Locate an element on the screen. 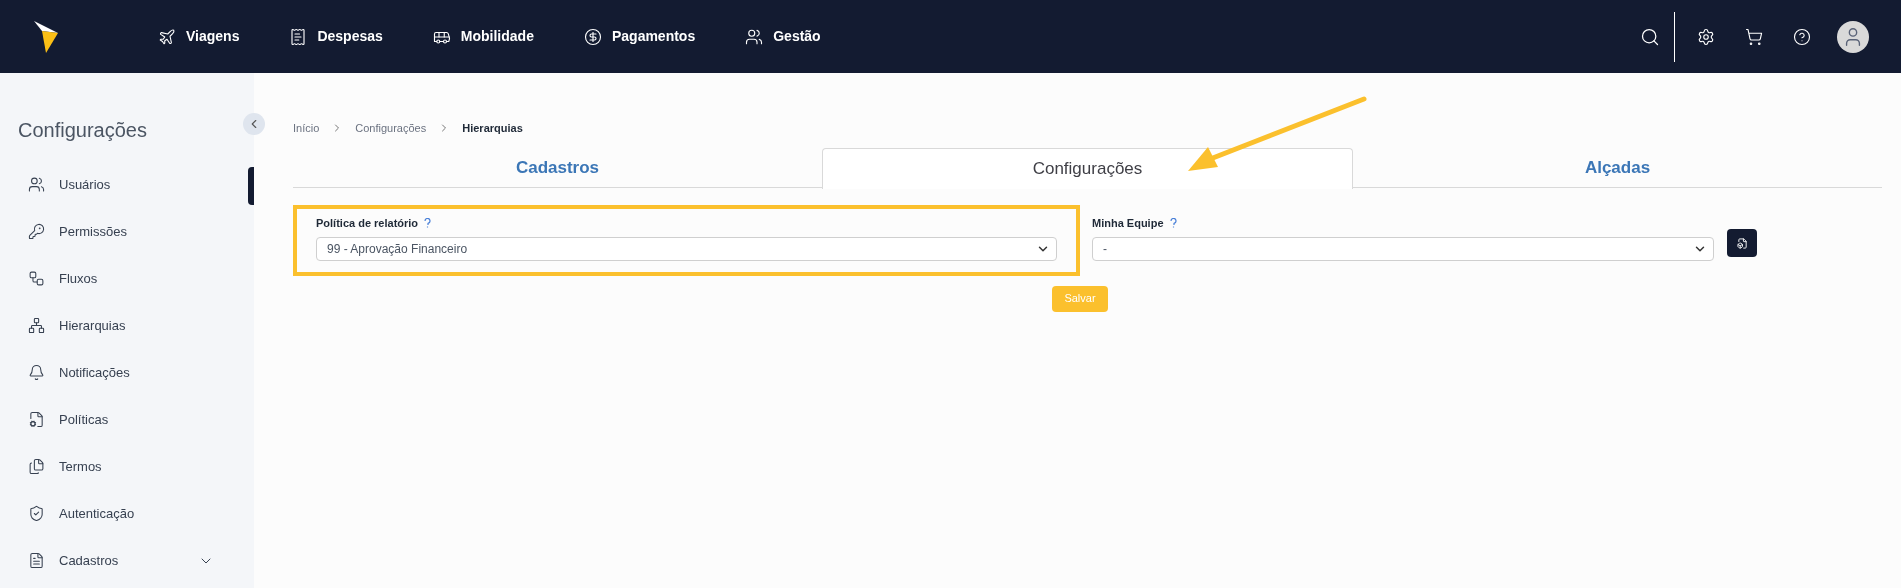  scrollbar-thumb is located at coordinates (251, 186).